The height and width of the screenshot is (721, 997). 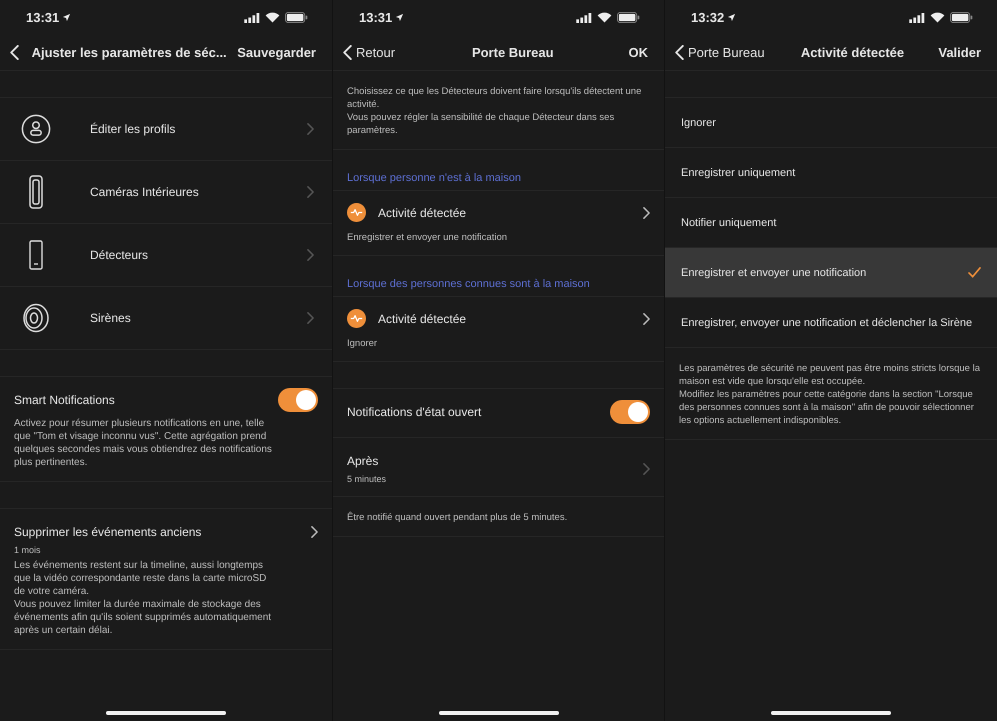 What do you see at coordinates (276, 52) in the screenshot?
I see `action-button: Sauvegarder` at bounding box center [276, 52].